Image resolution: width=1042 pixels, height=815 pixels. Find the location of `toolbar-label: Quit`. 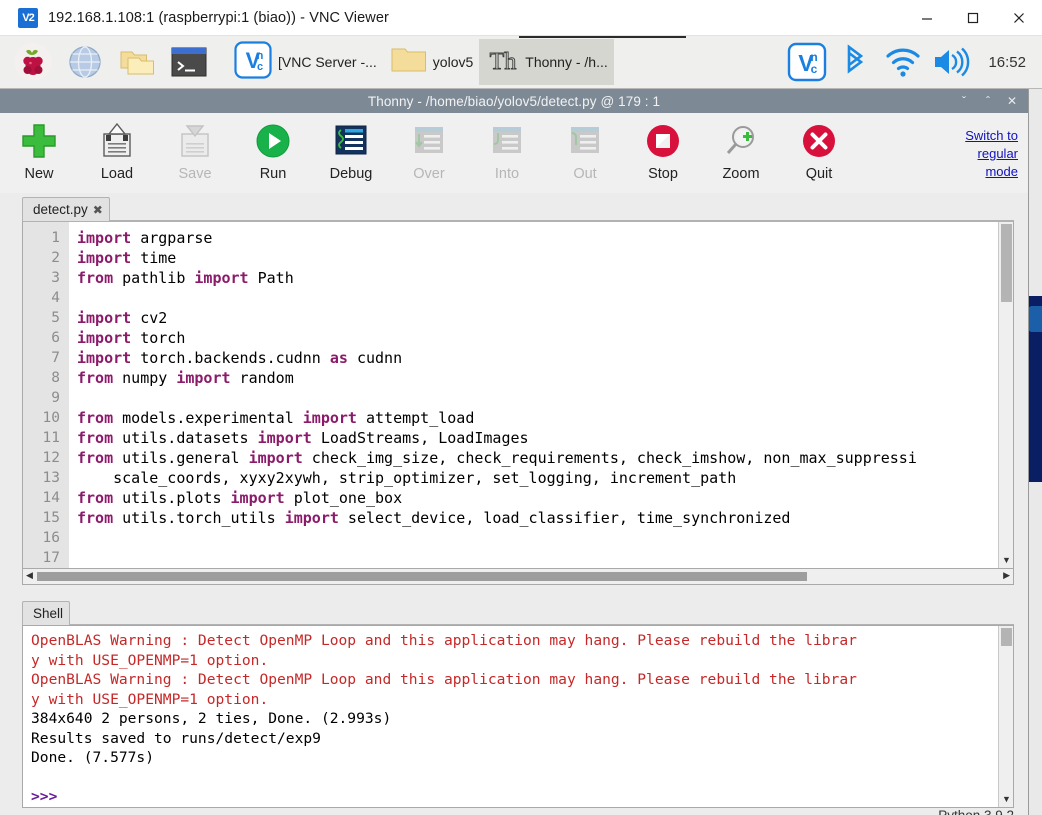

toolbar-label: Quit is located at coordinates (819, 174).